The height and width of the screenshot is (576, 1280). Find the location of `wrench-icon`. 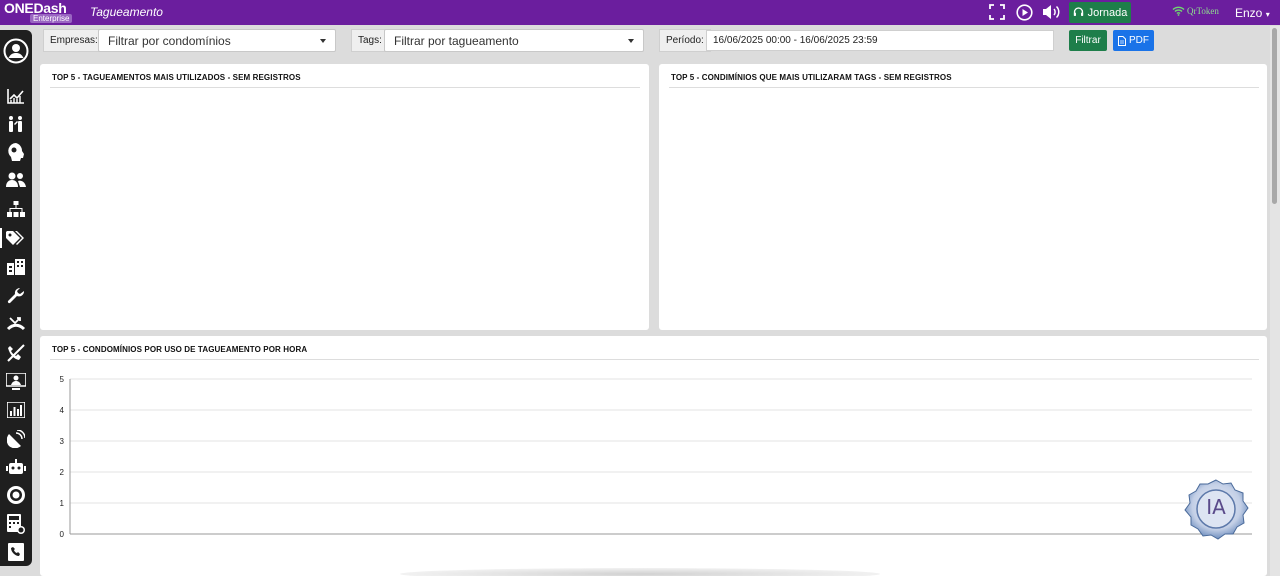

wrench-icon is located at coordinates (16, 296).